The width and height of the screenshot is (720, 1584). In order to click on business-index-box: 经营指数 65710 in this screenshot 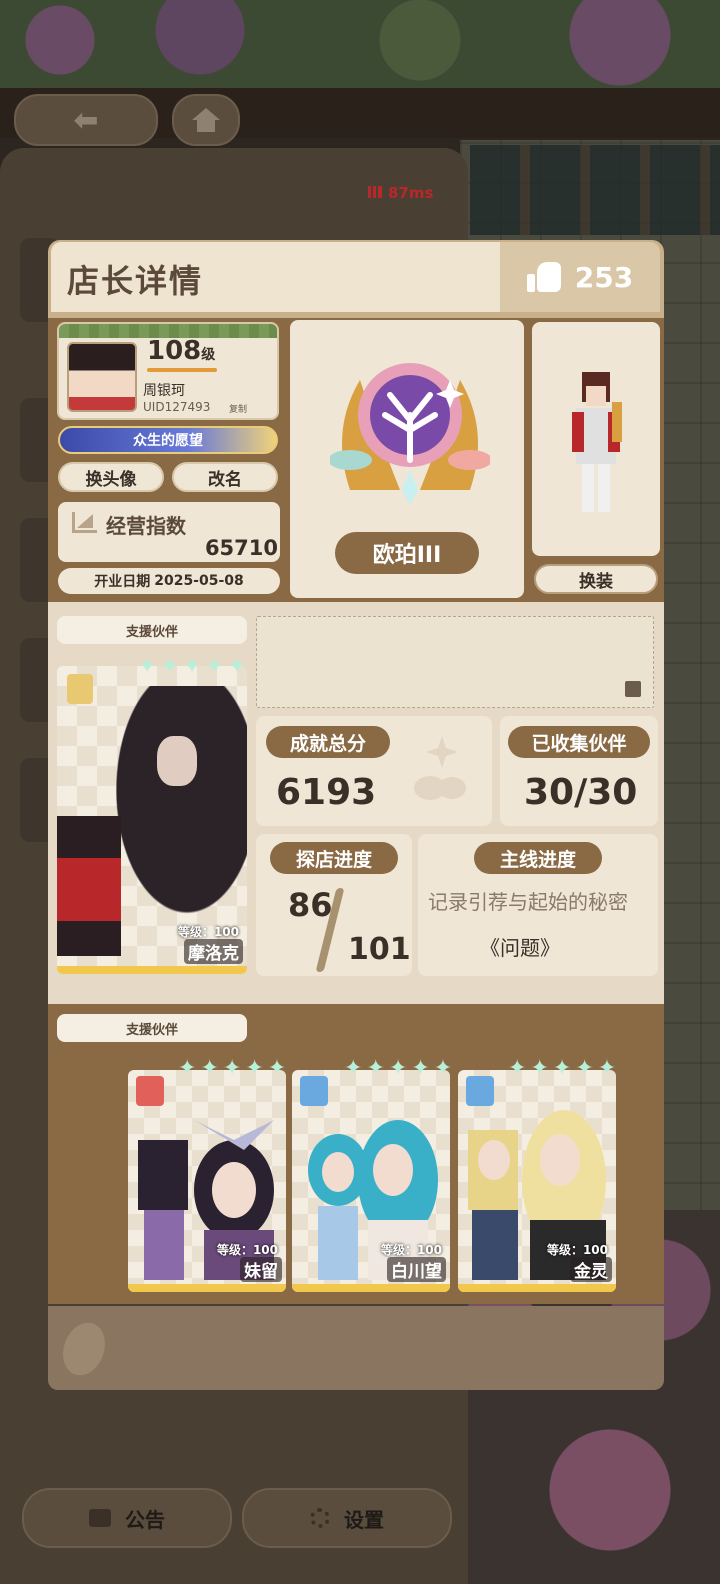, I will do `click(169, 532)`.